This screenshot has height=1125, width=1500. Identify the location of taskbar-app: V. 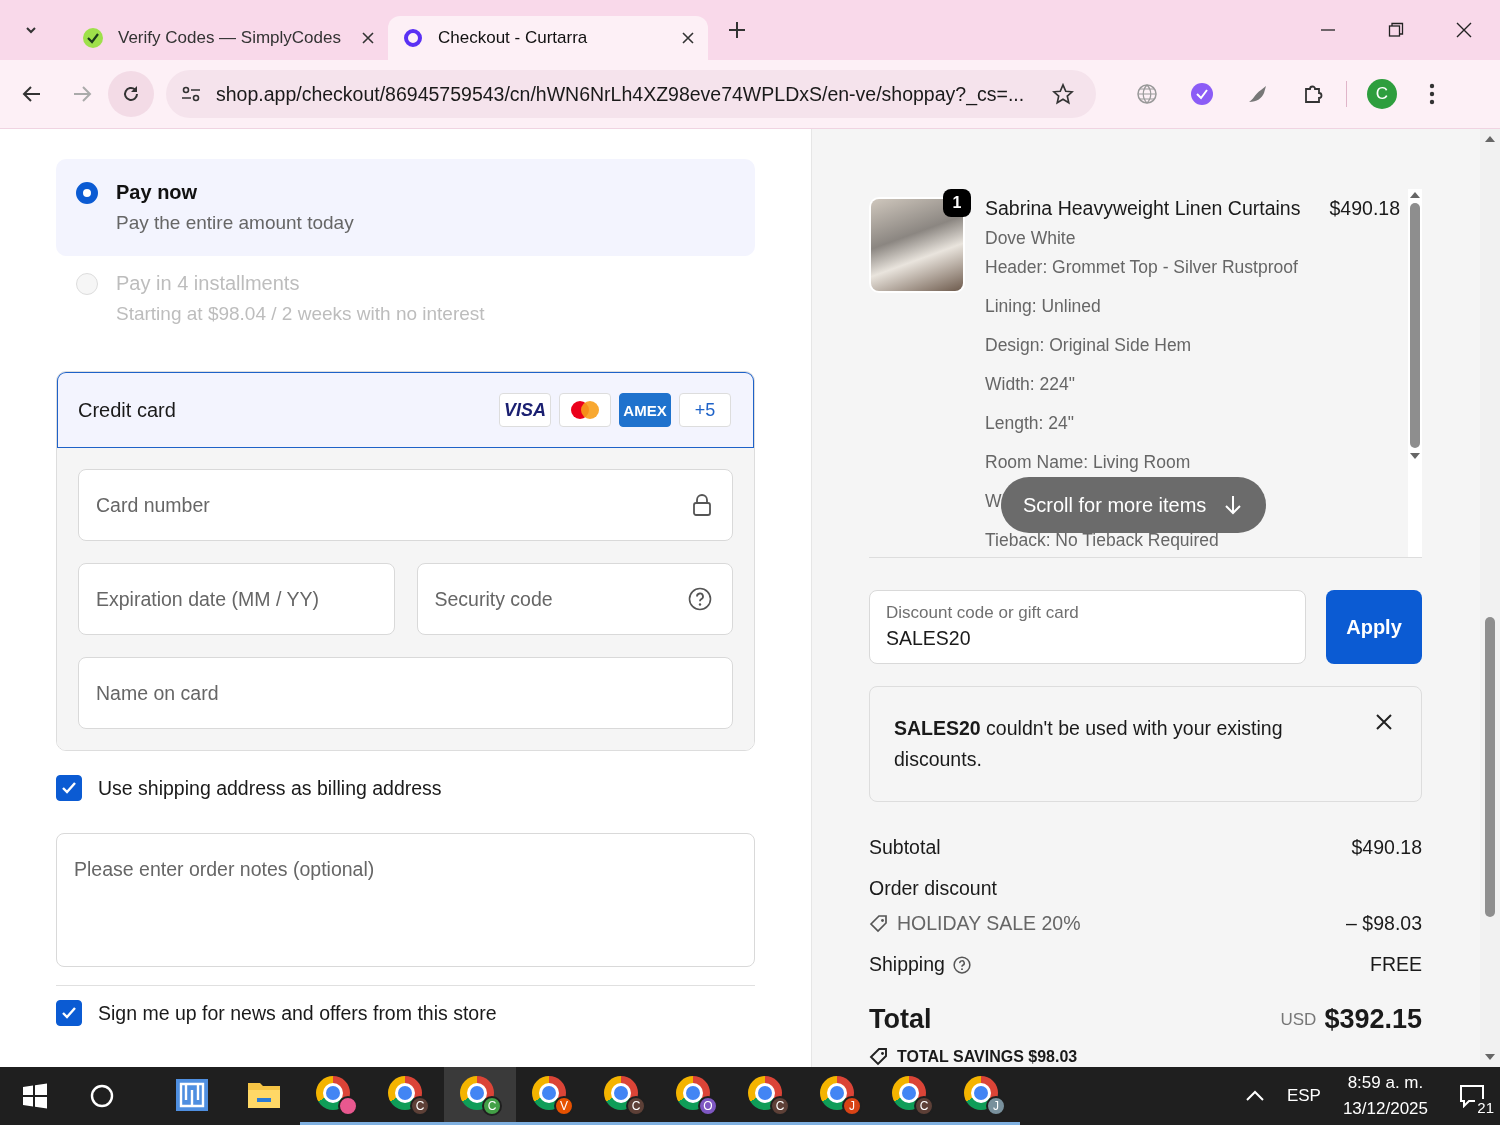
(552, 1096).